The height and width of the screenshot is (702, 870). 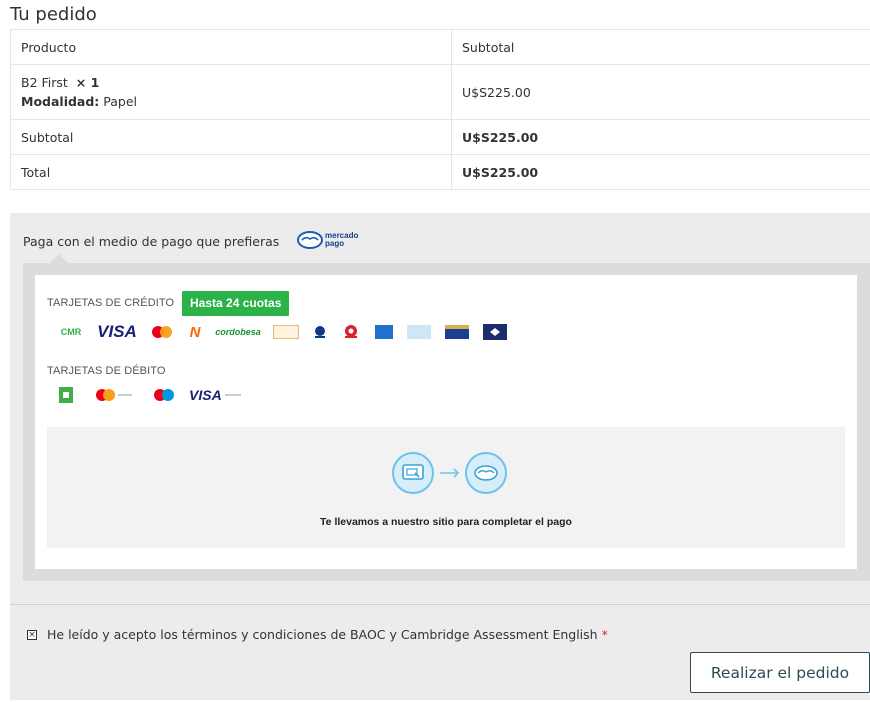 I want to click on mastercard-debito-icon, so click(x=115, y=395).